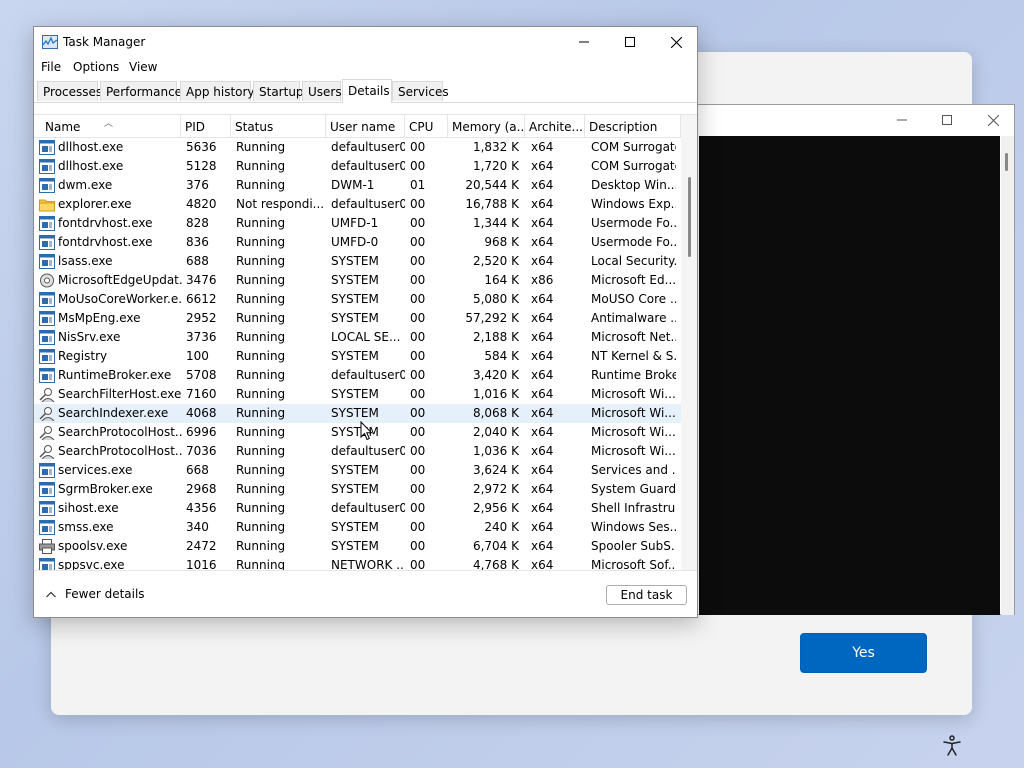 Image resolution: width=1024 pixels, height=768 pixels. Describe the element at coordinates (104, 42) in the screenshot. I see `window-title: Task Manager` at that location.